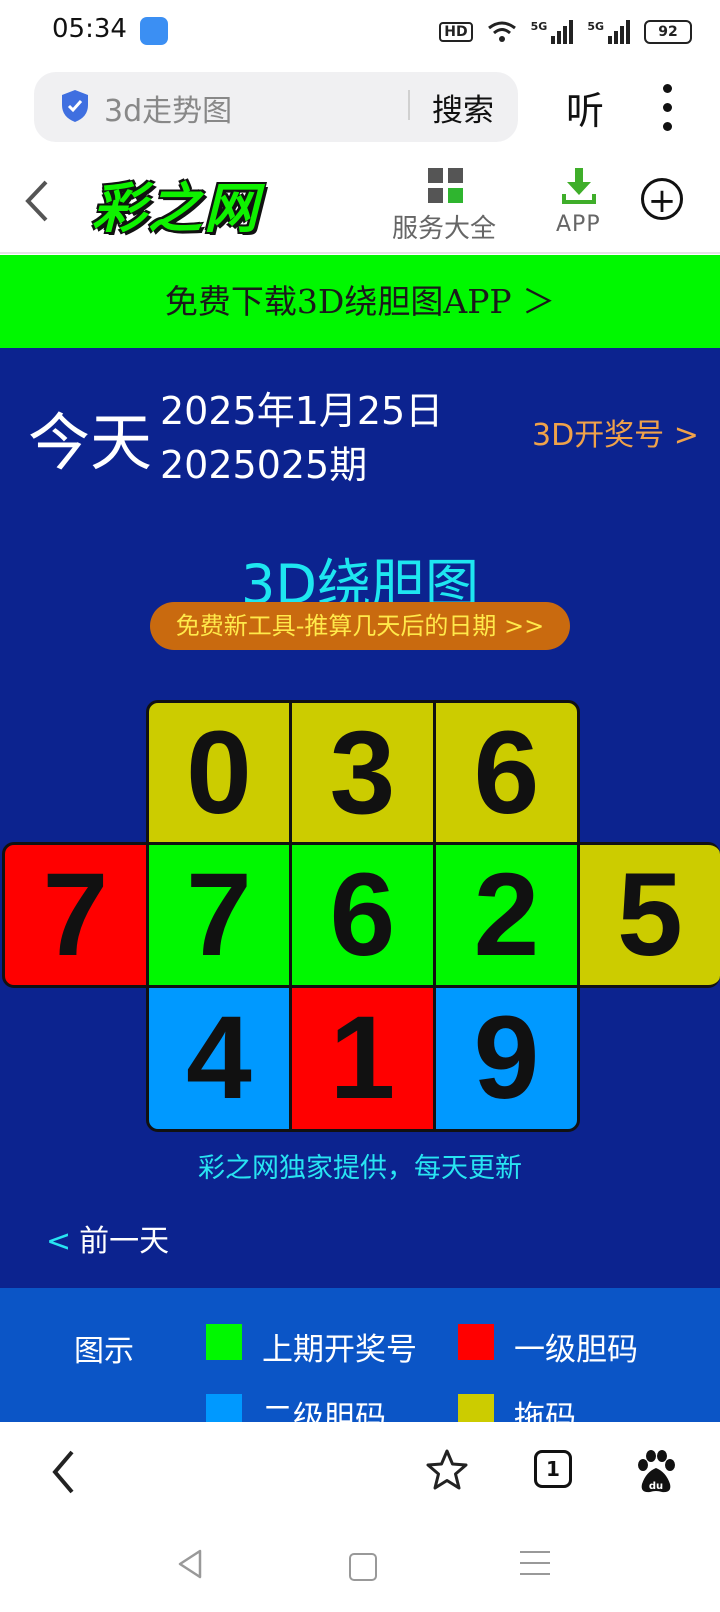 The width and height of the screenshot is (720, 1612). Describe the element at coordinates (545, 1411) in the screenshot. I see `legend-label-4: 拖码` at that location.